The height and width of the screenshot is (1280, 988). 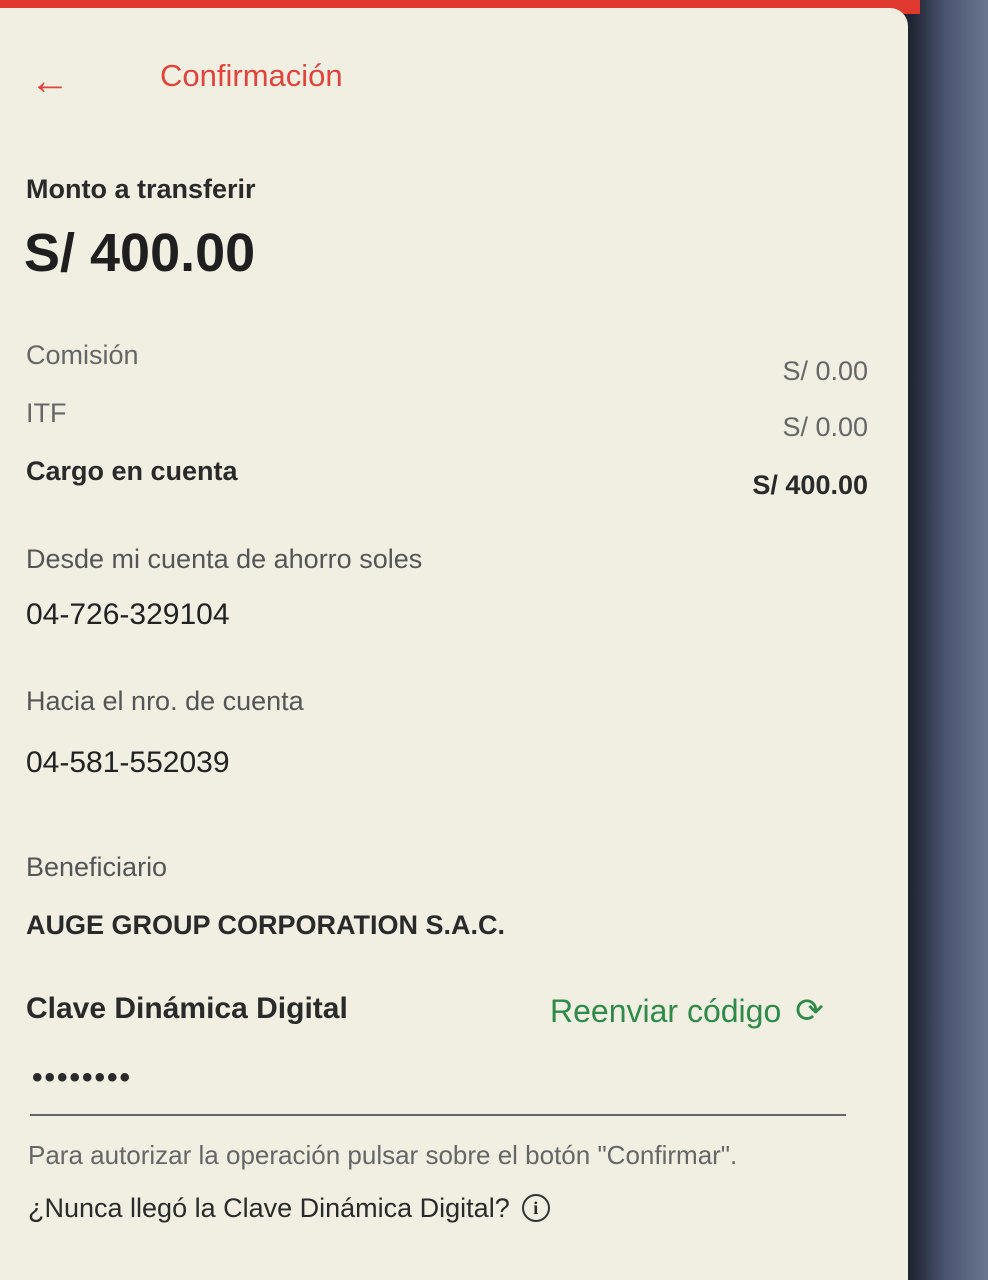 What do you see at coordinates (165, 701) in the screenshot?
I see `to-account-label: Hacia el nro. de cuenta` at bounding box center [165, 701].